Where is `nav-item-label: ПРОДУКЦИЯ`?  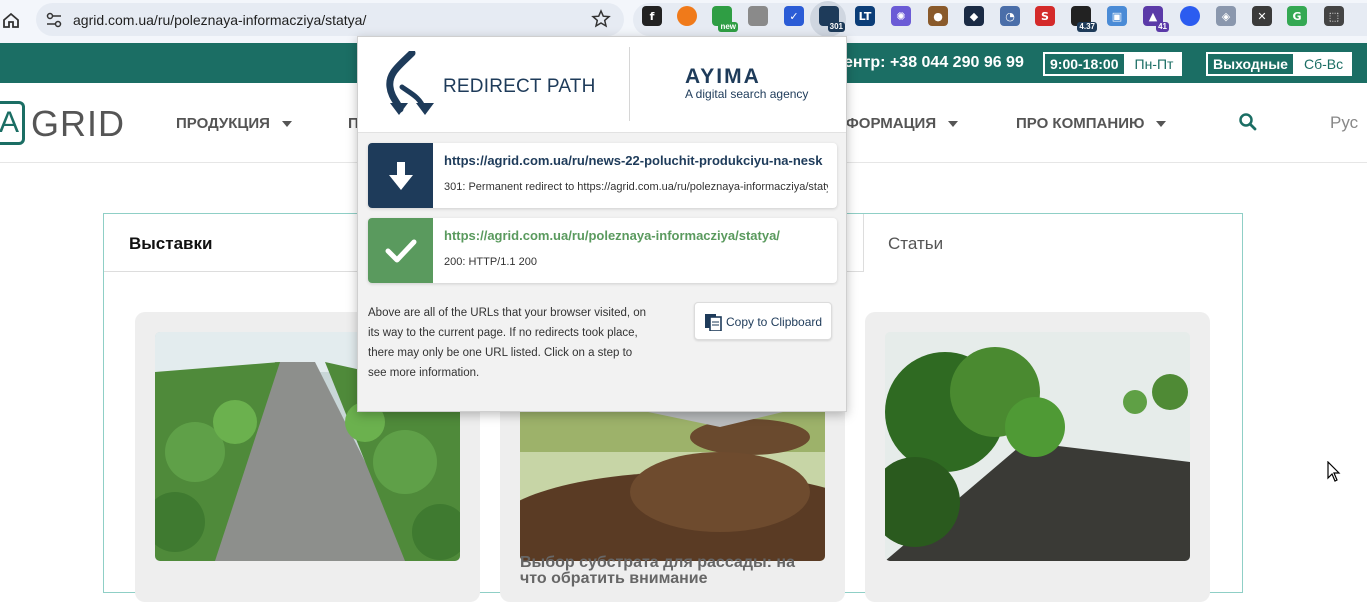
nav-item-label: ПРОДУКЦИЯ is located at coordinates (223, 123).